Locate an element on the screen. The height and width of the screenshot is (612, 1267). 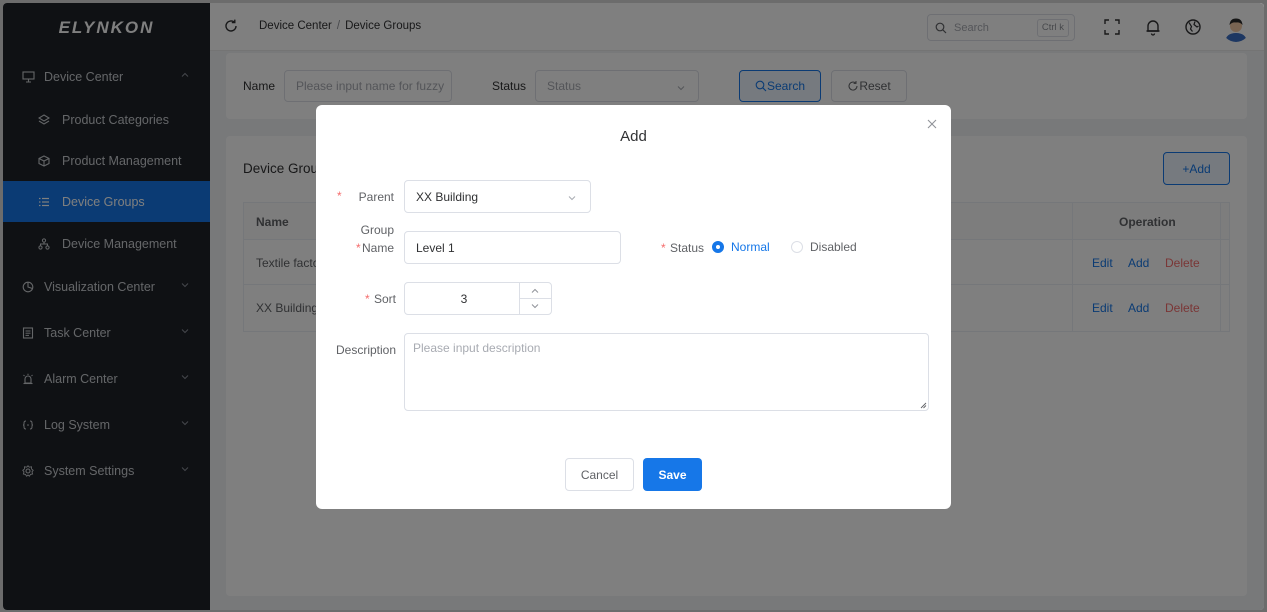
group-name-label-line1: Group is located at coordinates (377, 230).